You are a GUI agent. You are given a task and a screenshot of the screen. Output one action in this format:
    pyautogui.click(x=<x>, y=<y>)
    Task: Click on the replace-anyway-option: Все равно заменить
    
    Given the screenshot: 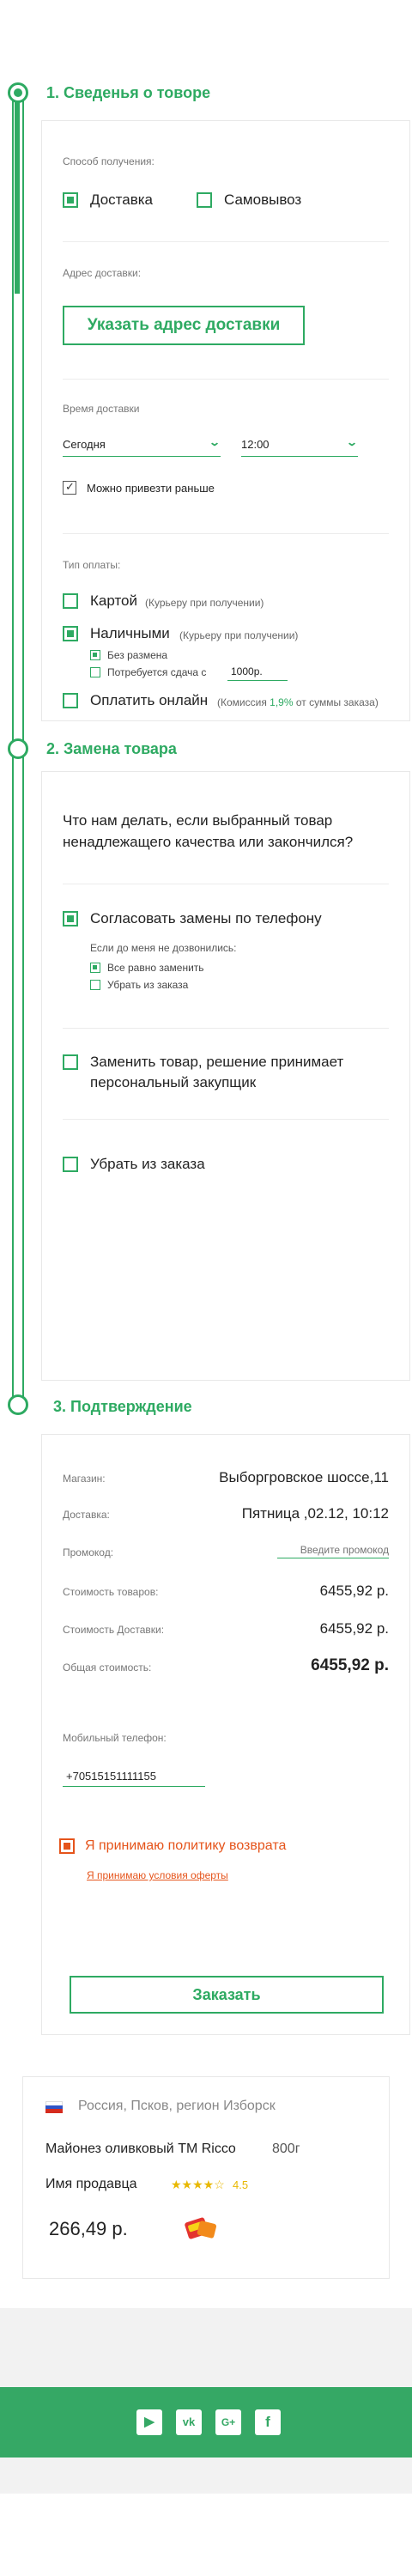 What is the action you would take?
    pyautogui.click(x=158, y=968)
    